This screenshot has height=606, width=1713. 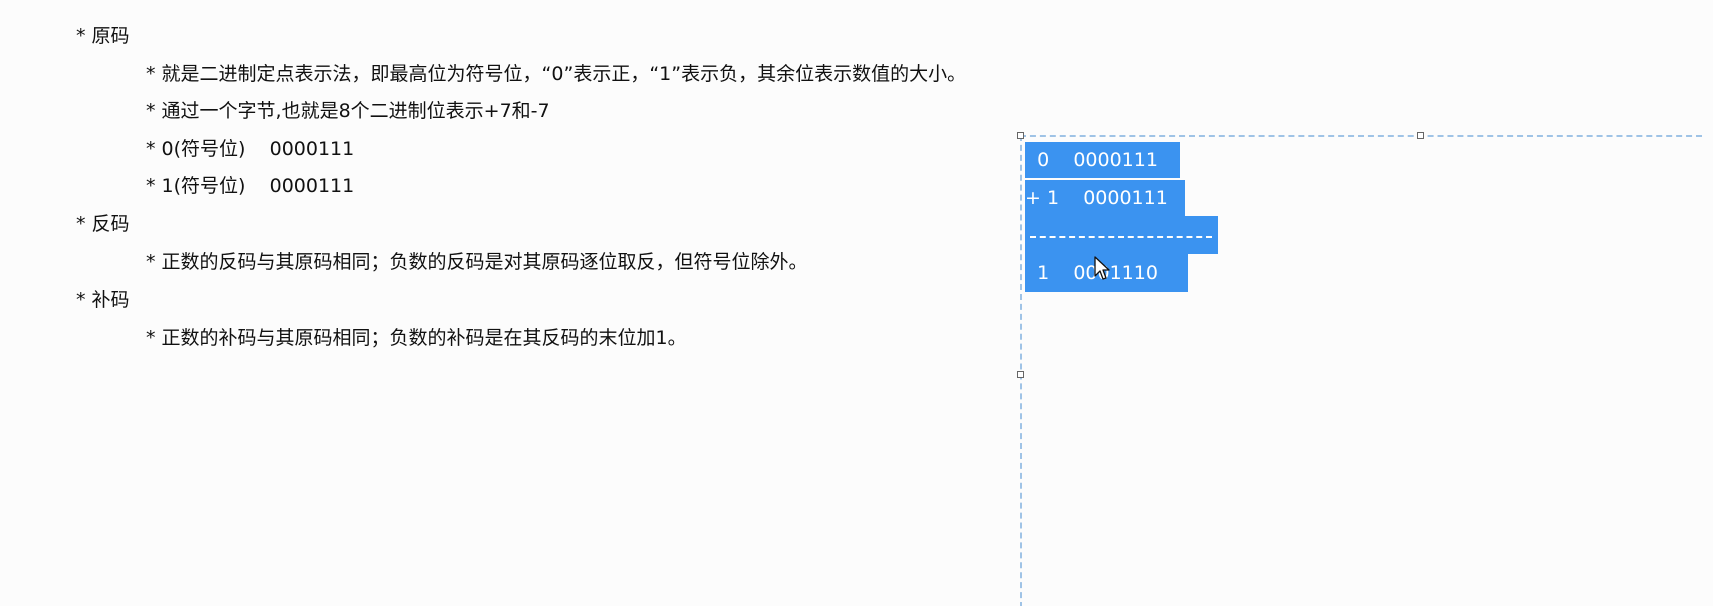 I want to click on fanma-description: * 正数的反码与其原码相同；负数的反码是对其原码逐位取反，但符号位除外。, so click(x=477, y=262).